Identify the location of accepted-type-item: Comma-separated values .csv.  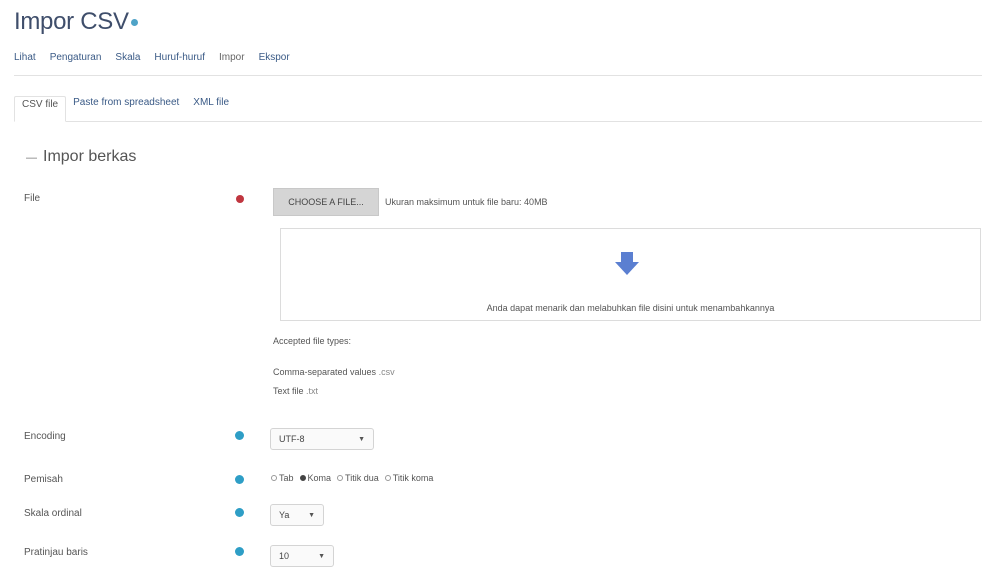
(334, 372).